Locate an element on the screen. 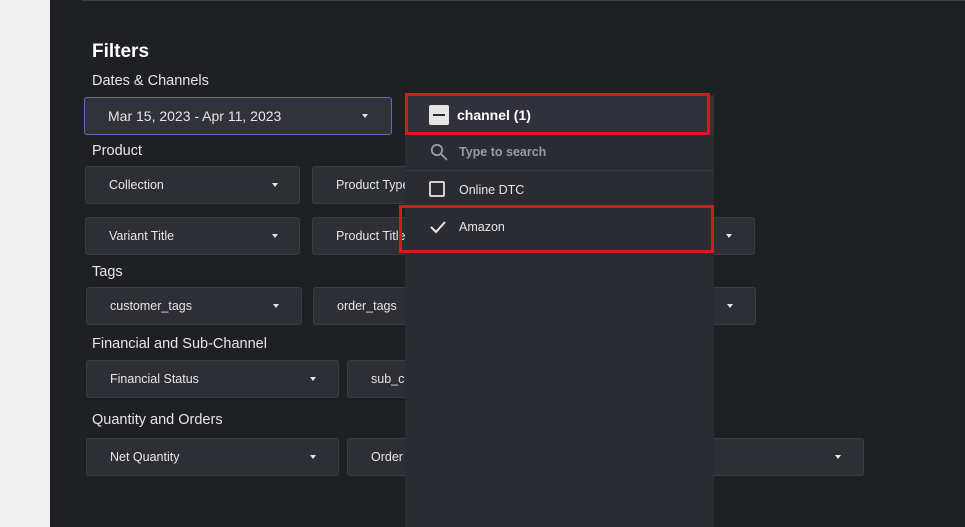 The height and width of the screenshot is (527, 965). order-tags-label: order_tags is located at coordinates (367, 306).